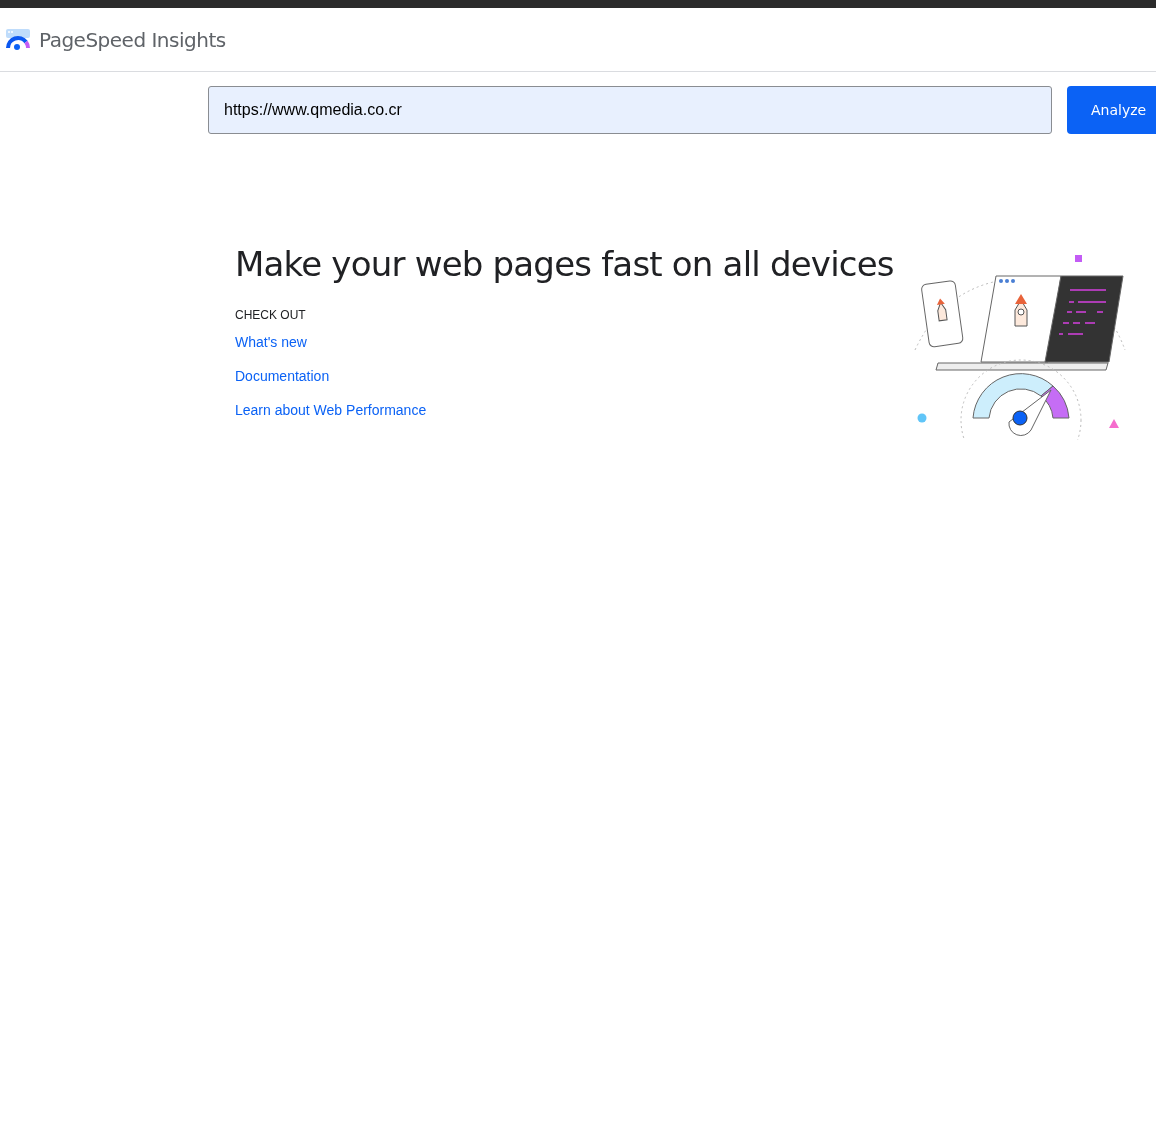  Describe the element at coordinates (1111, 110) in the screenshot. I see `analyze-button: Analyze` at that location.